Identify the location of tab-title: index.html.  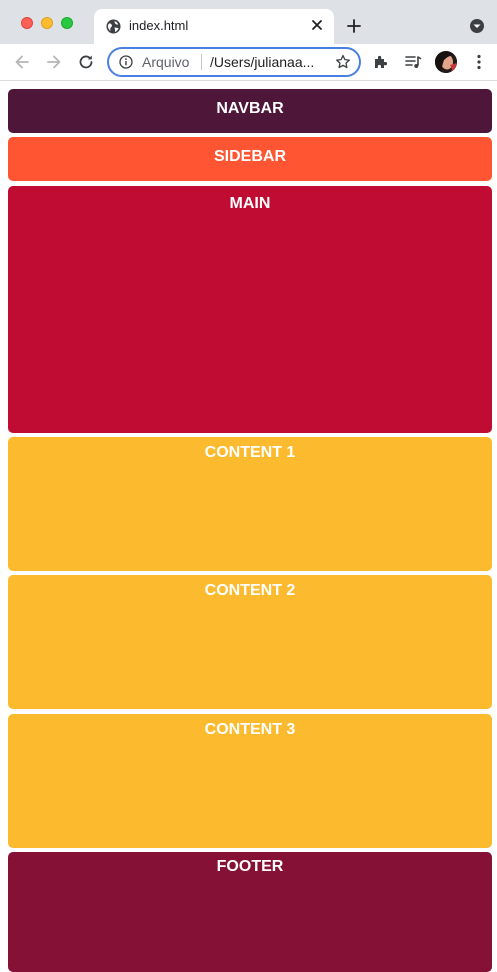
(159, 25).